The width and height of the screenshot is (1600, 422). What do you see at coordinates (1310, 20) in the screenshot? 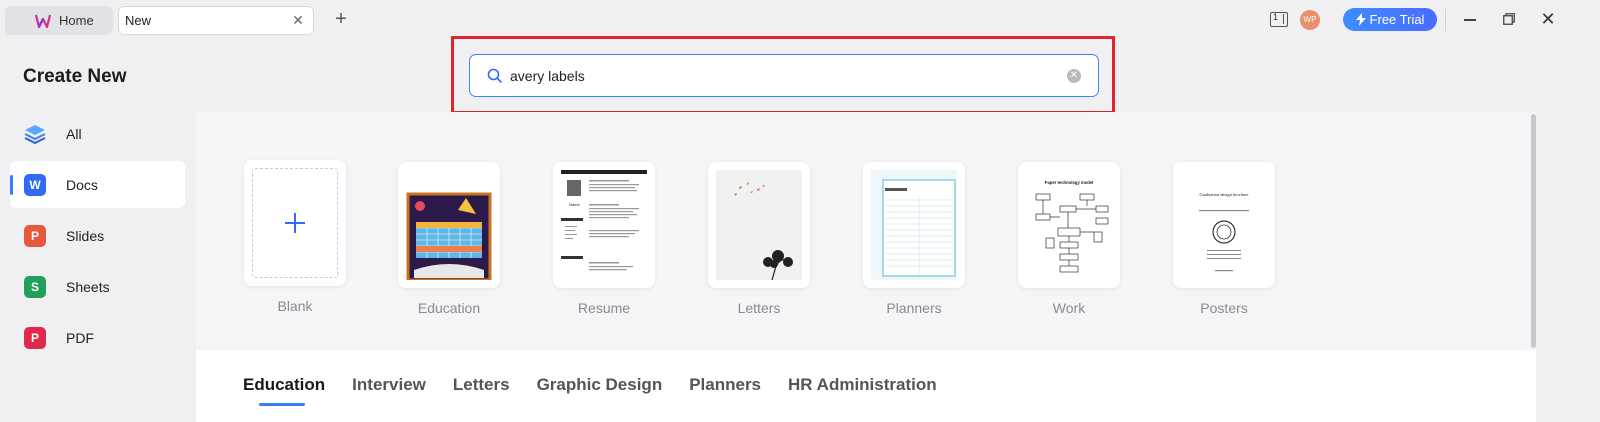
I see `avatar: WP` at bounding box center [1310, 20].